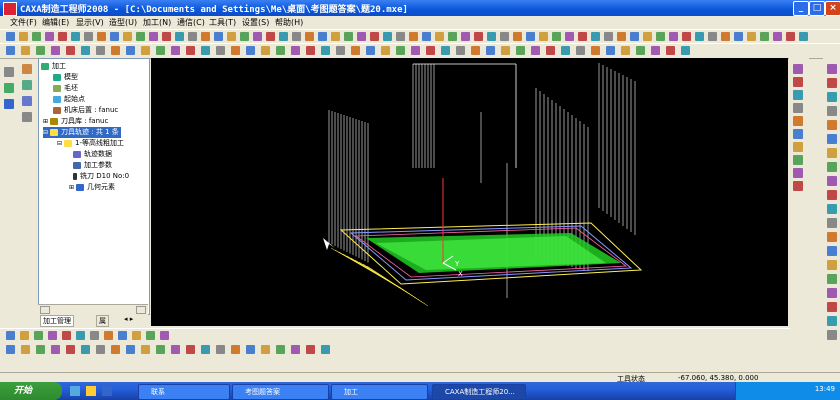  Describe the element at coordinates (31, 391) in the screenshot. I see `start-button: 开始` at that location.